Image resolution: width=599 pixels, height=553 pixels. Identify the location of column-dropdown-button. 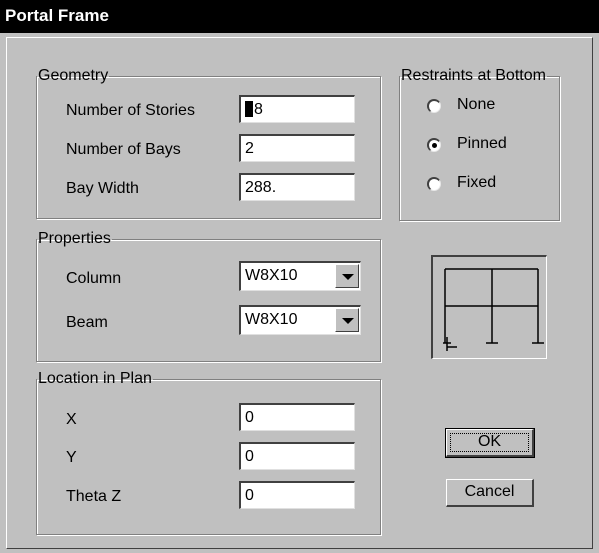
(347, 276).